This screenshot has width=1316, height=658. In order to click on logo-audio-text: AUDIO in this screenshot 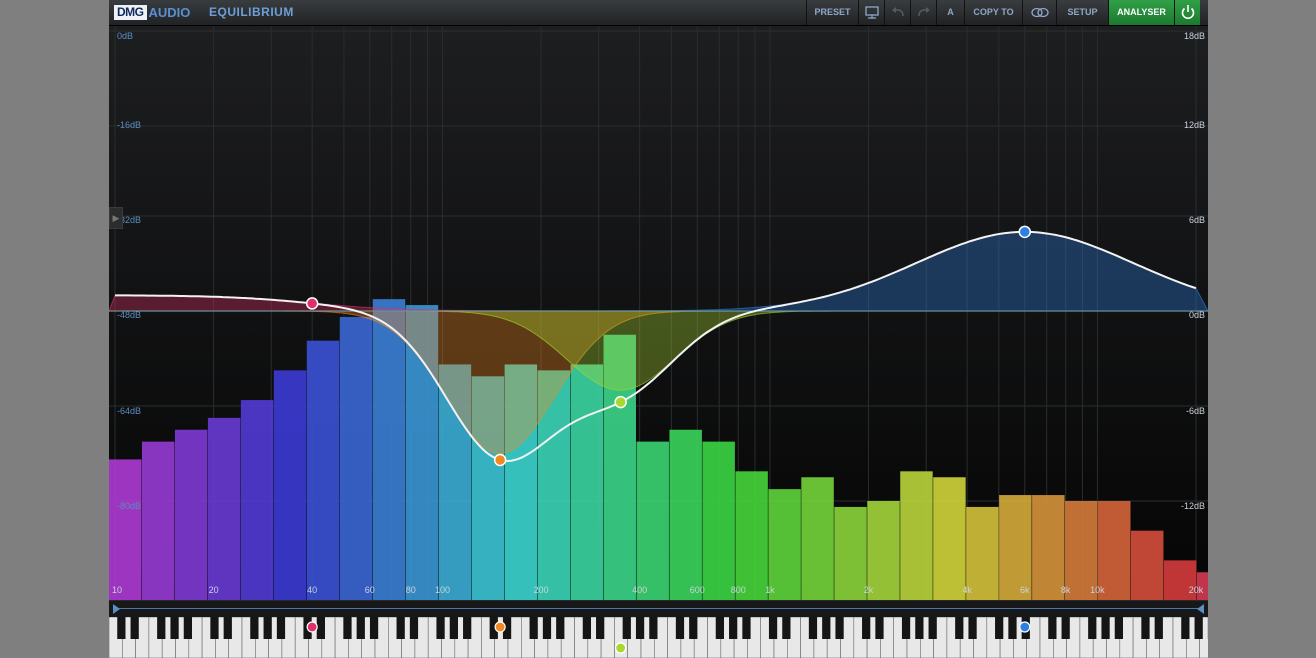, I will do `click(169, 12)`.